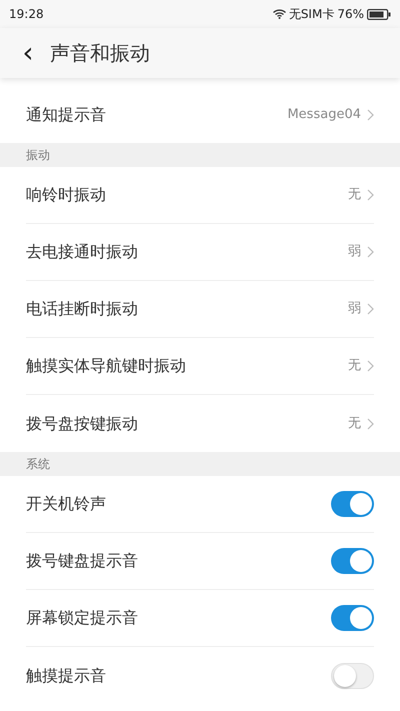  Describe the element at coordinates (279, 14) in the screenshot. I see `wifi-icon` at that location.